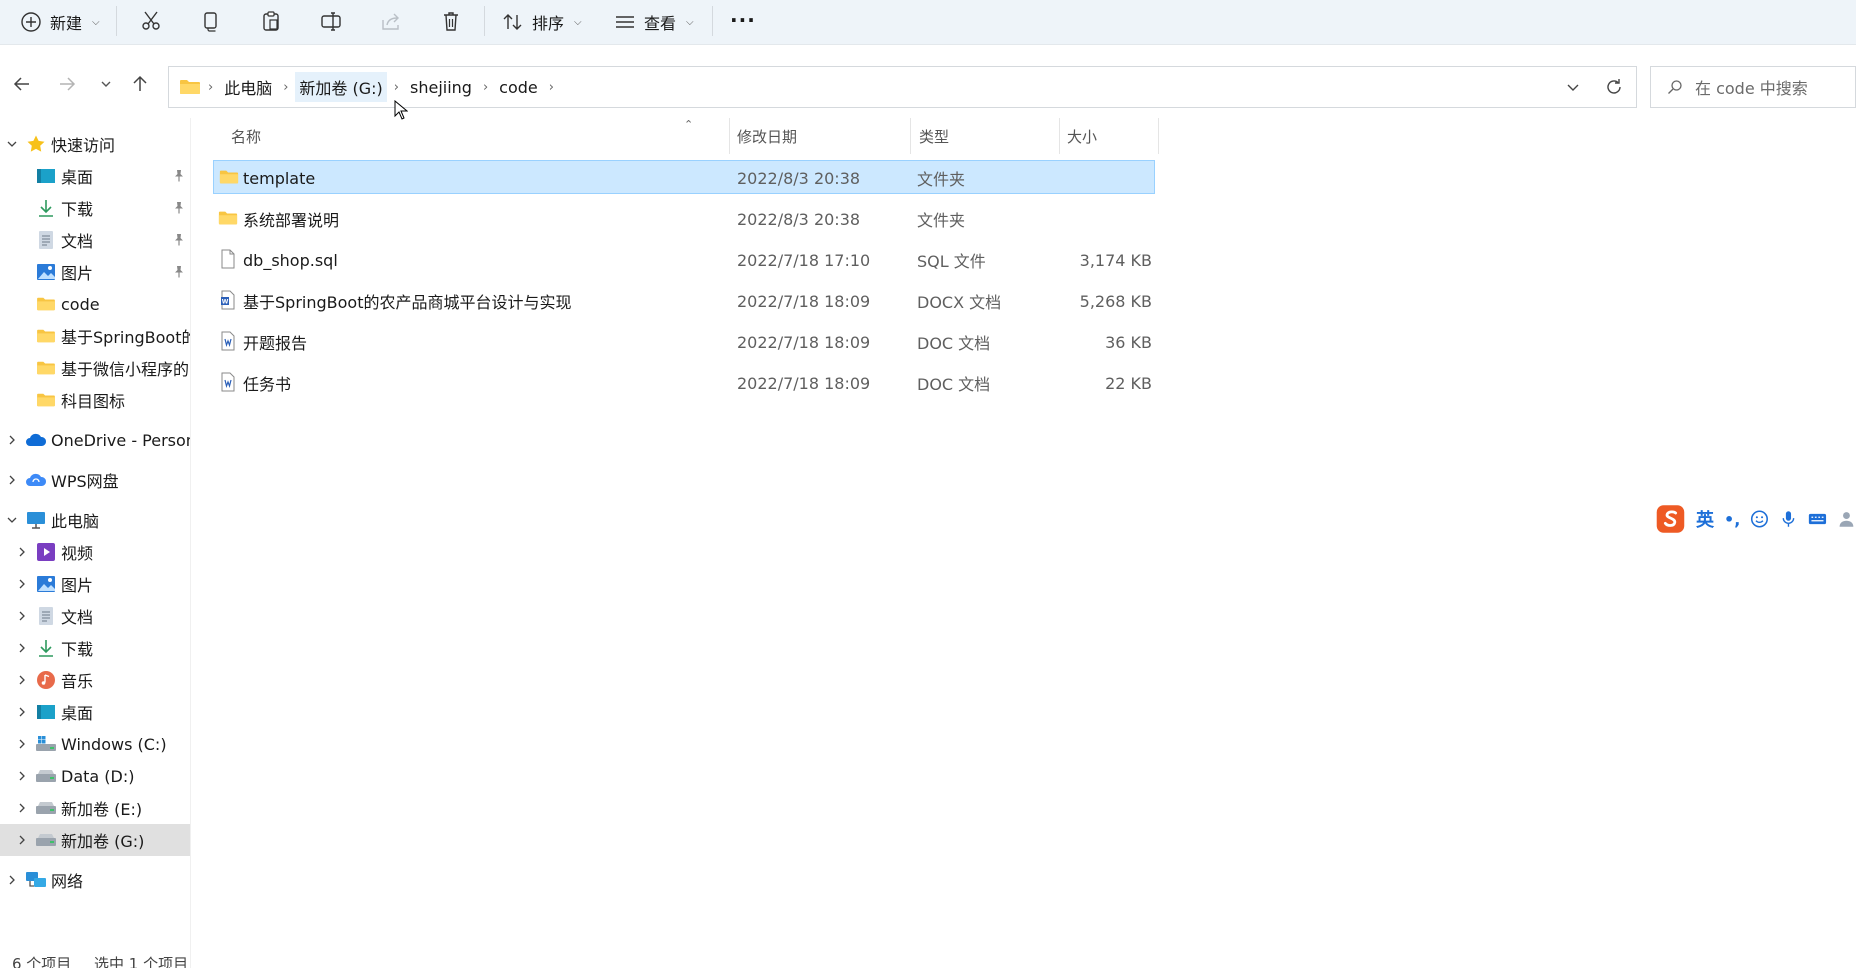 The width and height of the screenshot is (1856, 968). I want to click on column-header-name: 名称, so click(246, 136).